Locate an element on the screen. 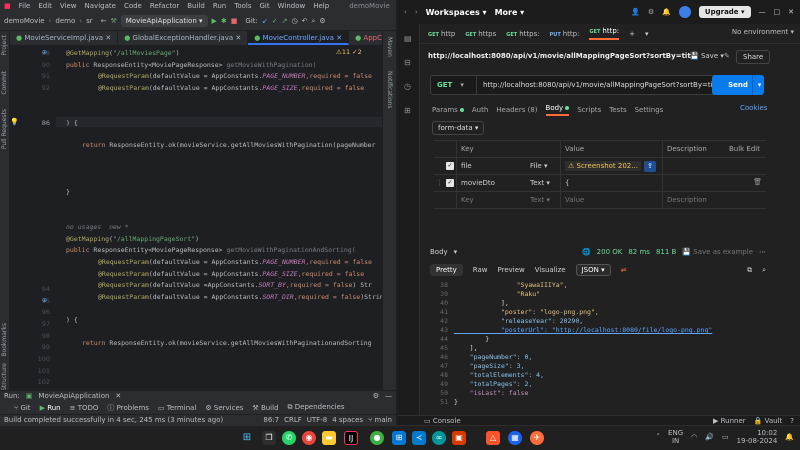 Image resolution: width=800 pixels, height=450 pixels. close-icon: ✕ is located at coordinates (791, 12).